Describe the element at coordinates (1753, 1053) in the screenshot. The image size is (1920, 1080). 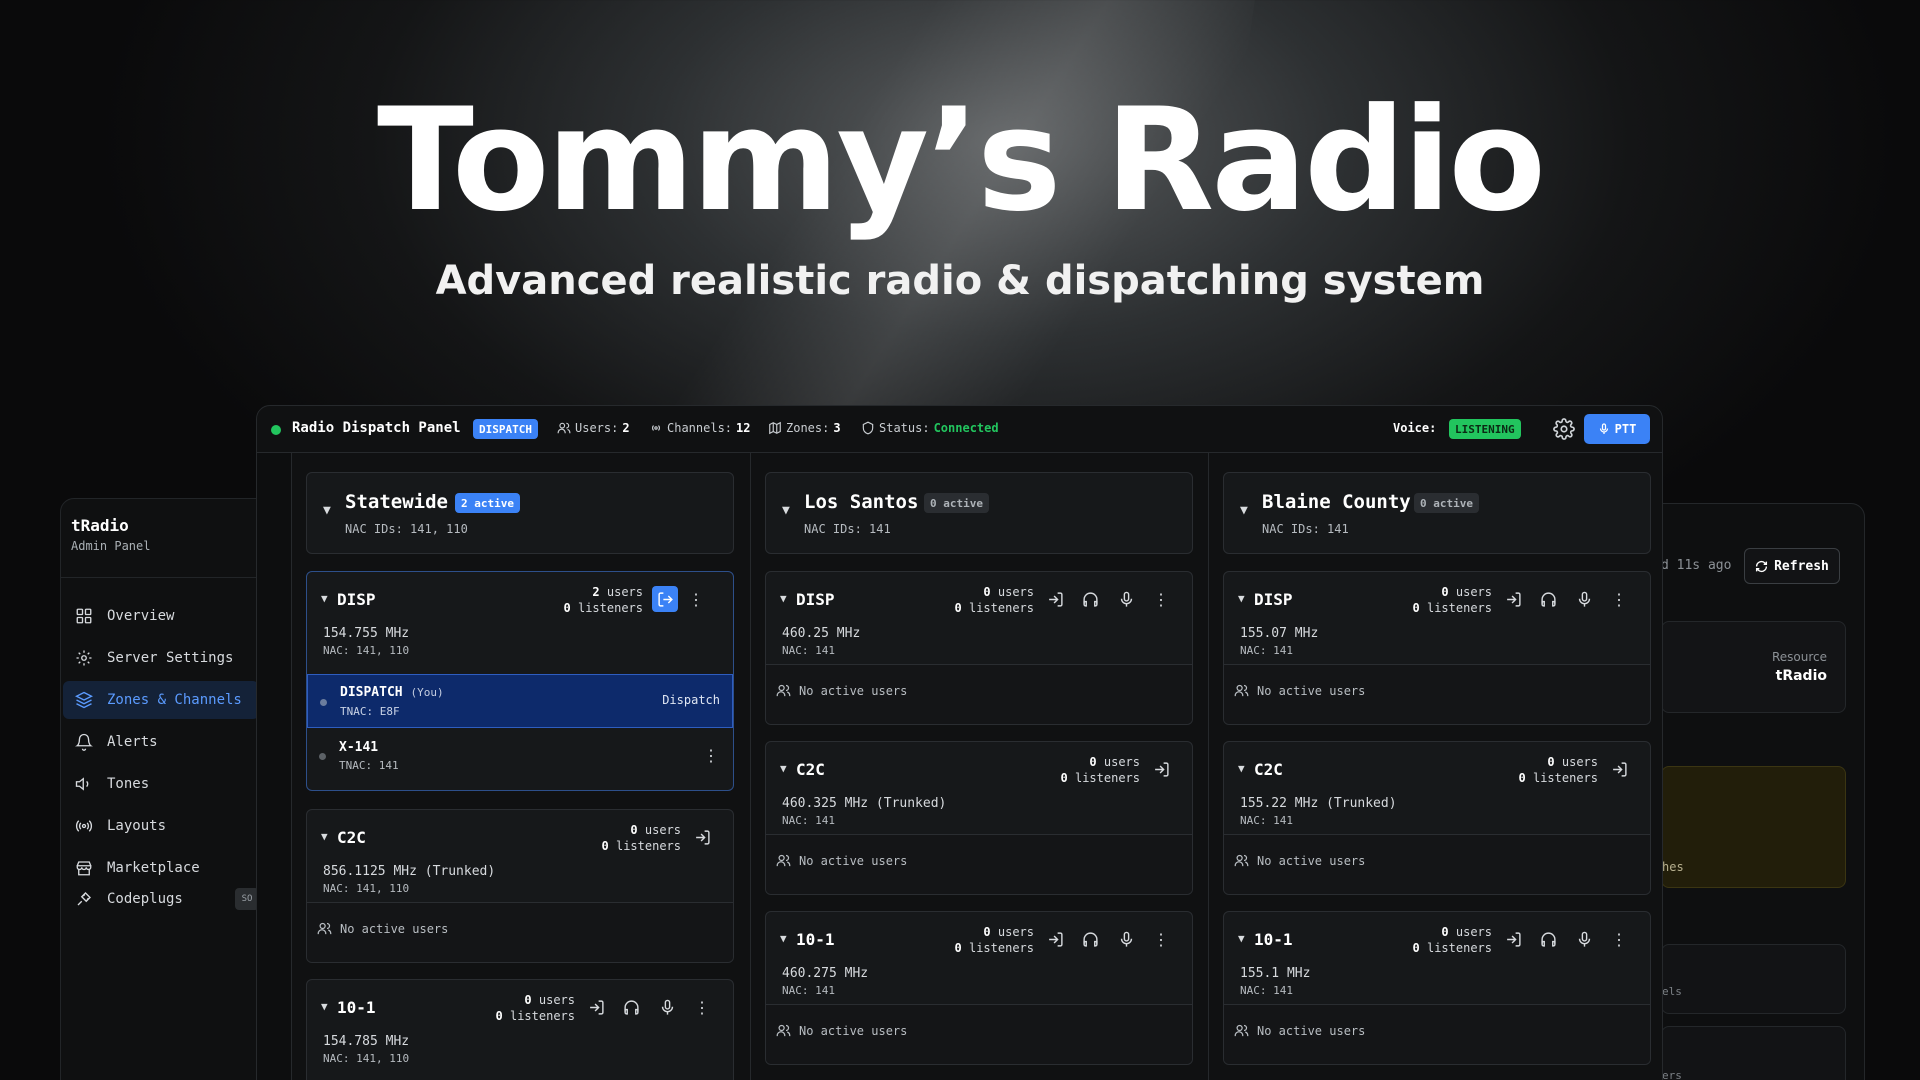
I see `stat-card: ers` at that location.